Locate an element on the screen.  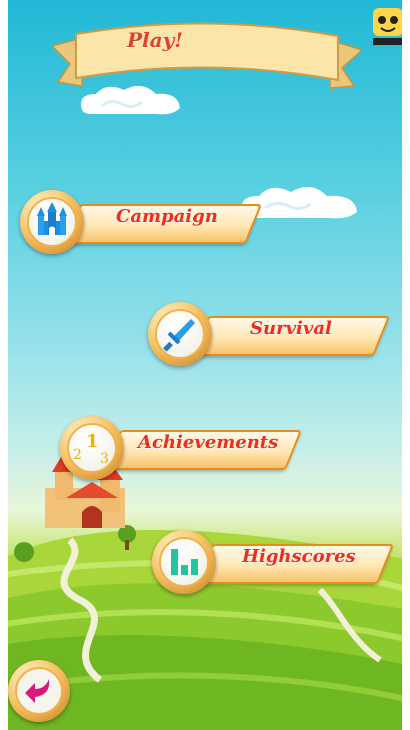
page-title: Play! is located at coordinates (155, 40).